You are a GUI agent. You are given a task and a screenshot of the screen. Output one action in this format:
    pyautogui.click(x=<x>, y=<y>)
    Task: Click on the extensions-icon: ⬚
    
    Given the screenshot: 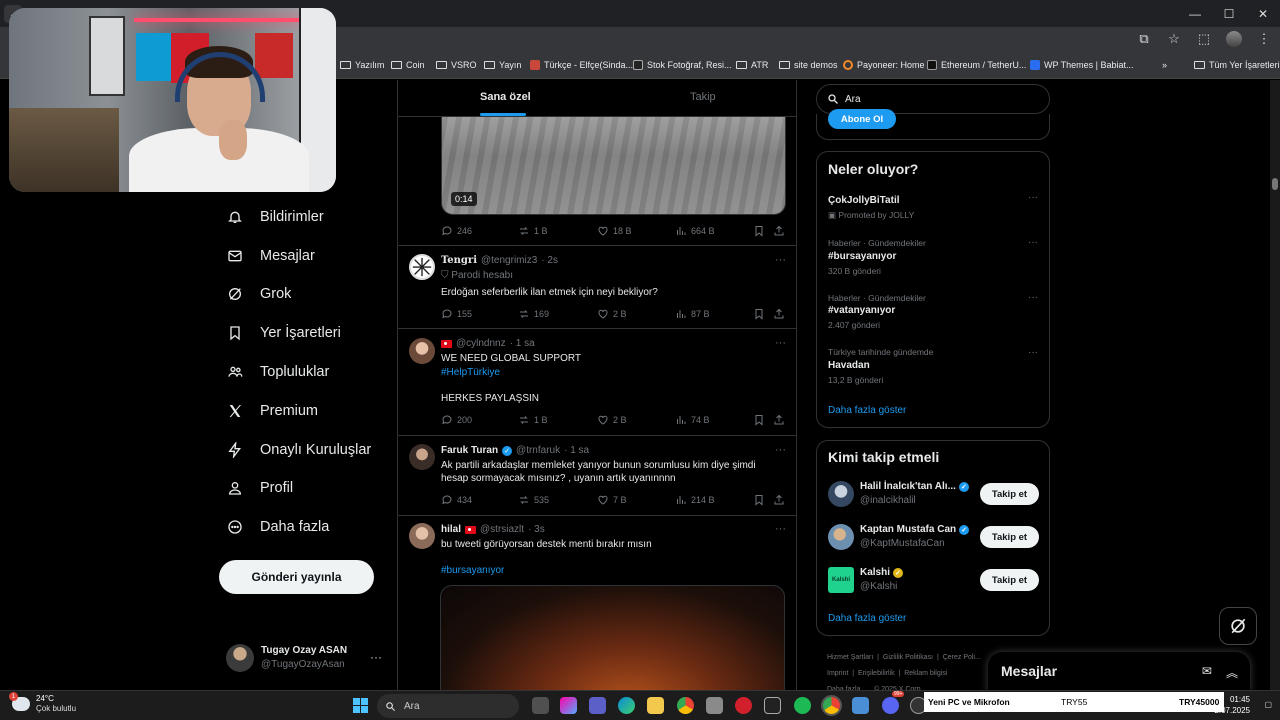 What is the action you would take?
    pyautogui.click(x=1204, y=39)
    